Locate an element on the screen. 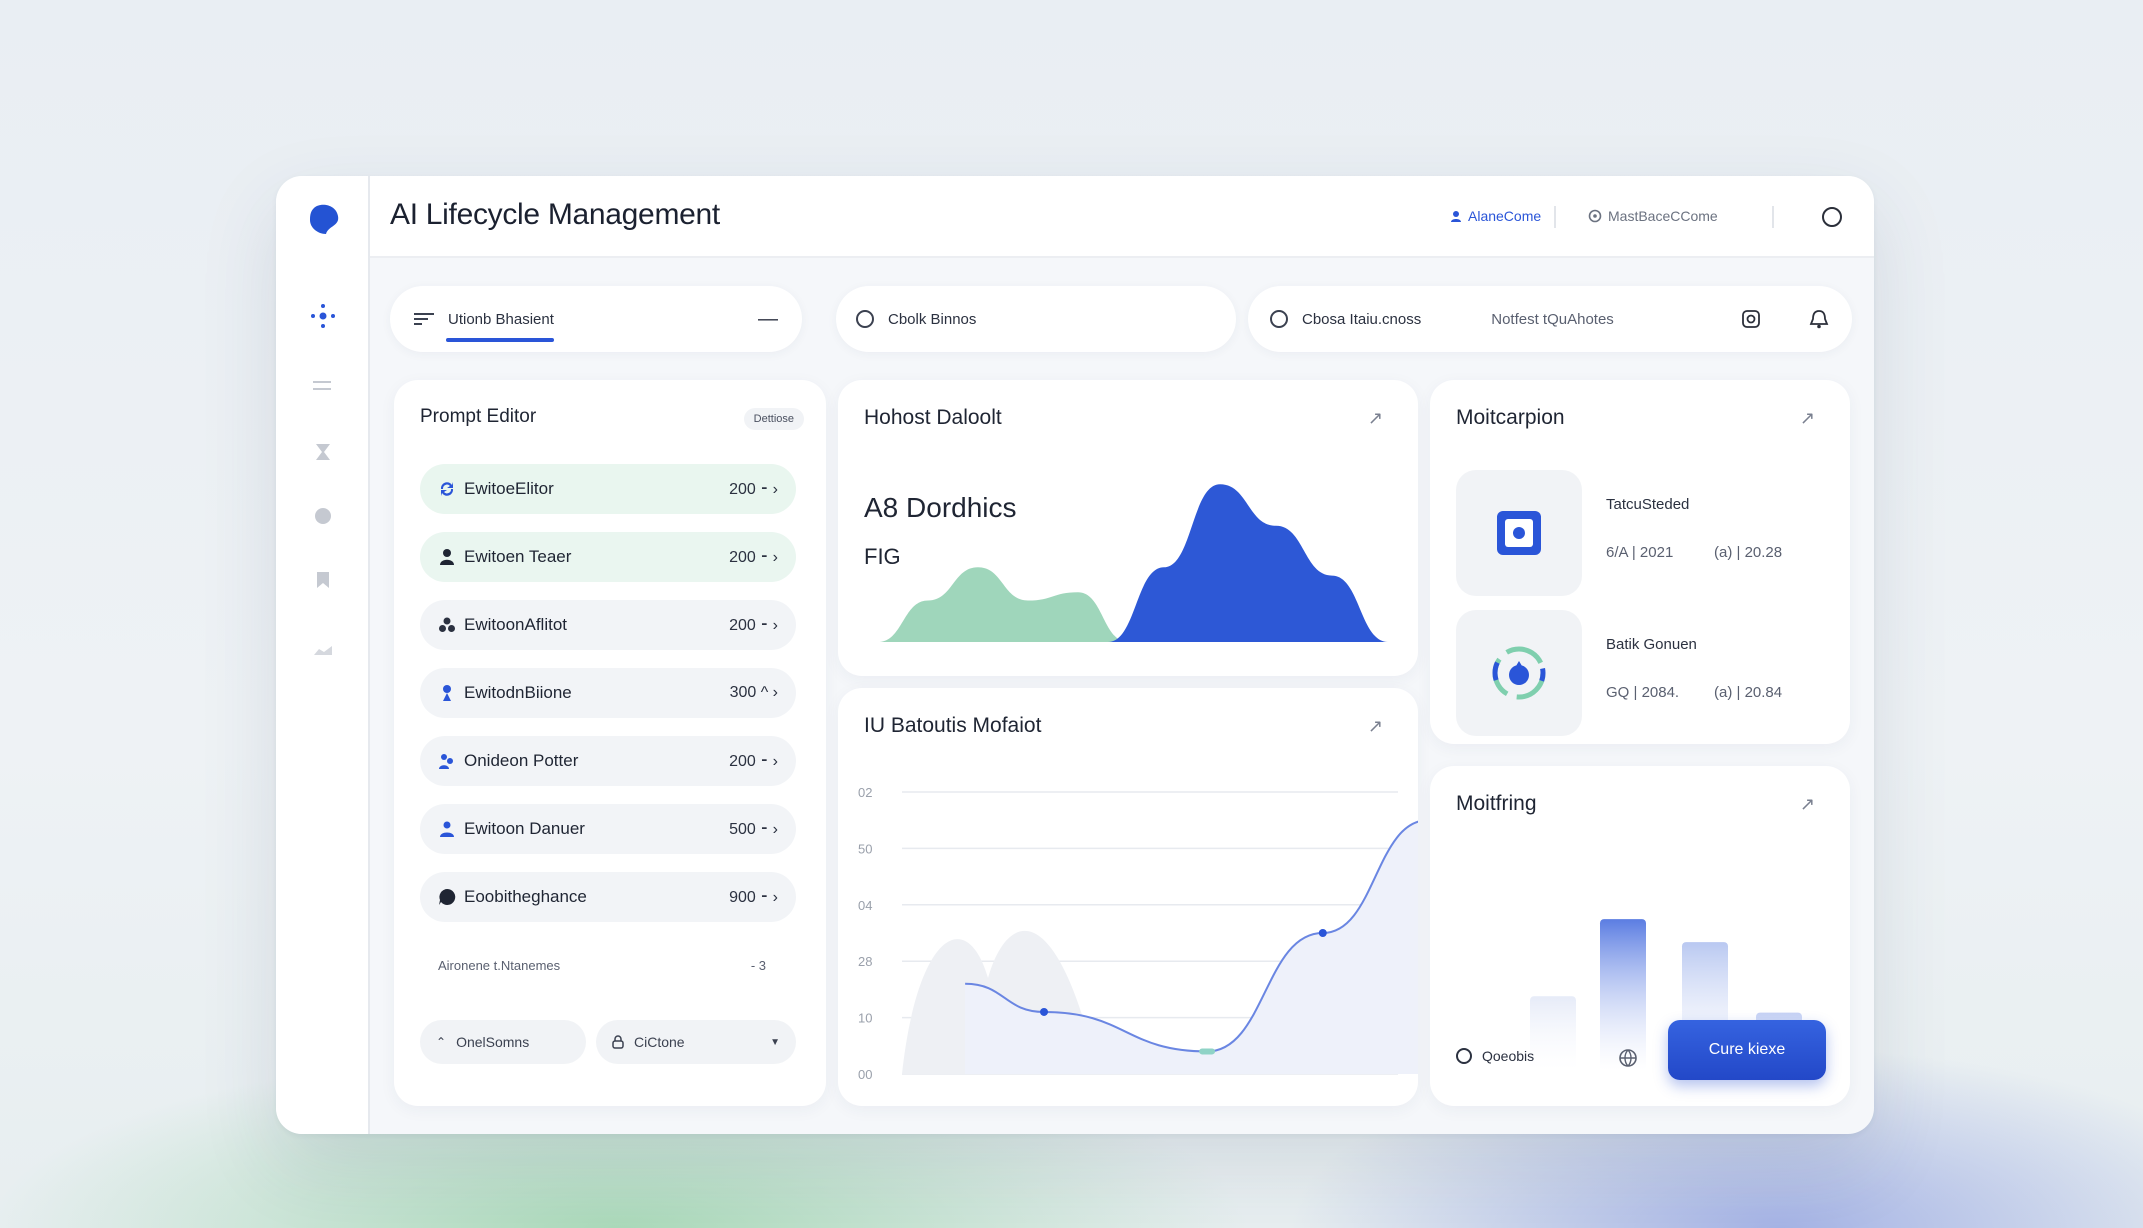  collapse-button: — is located at coordinates (768, 319).